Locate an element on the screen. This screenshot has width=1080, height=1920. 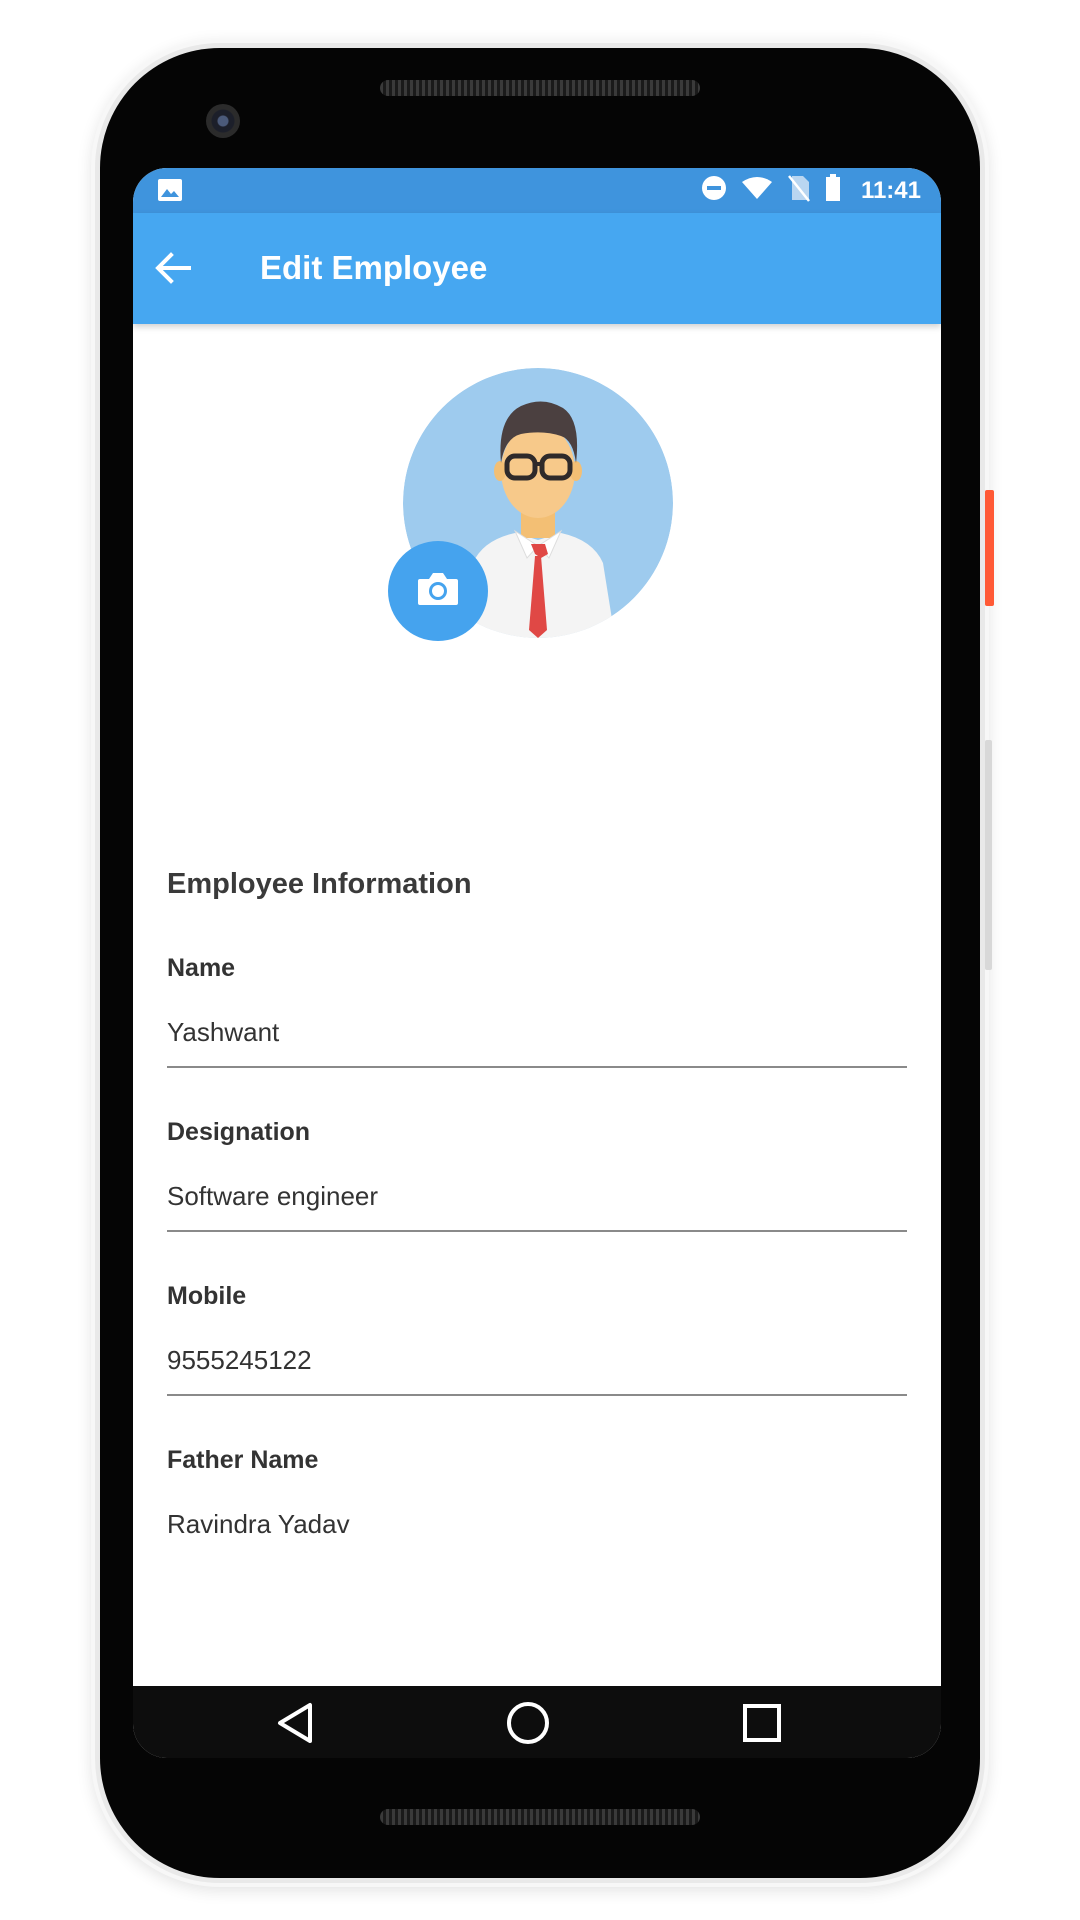
camera-icon is located at coordinates (438, 591).